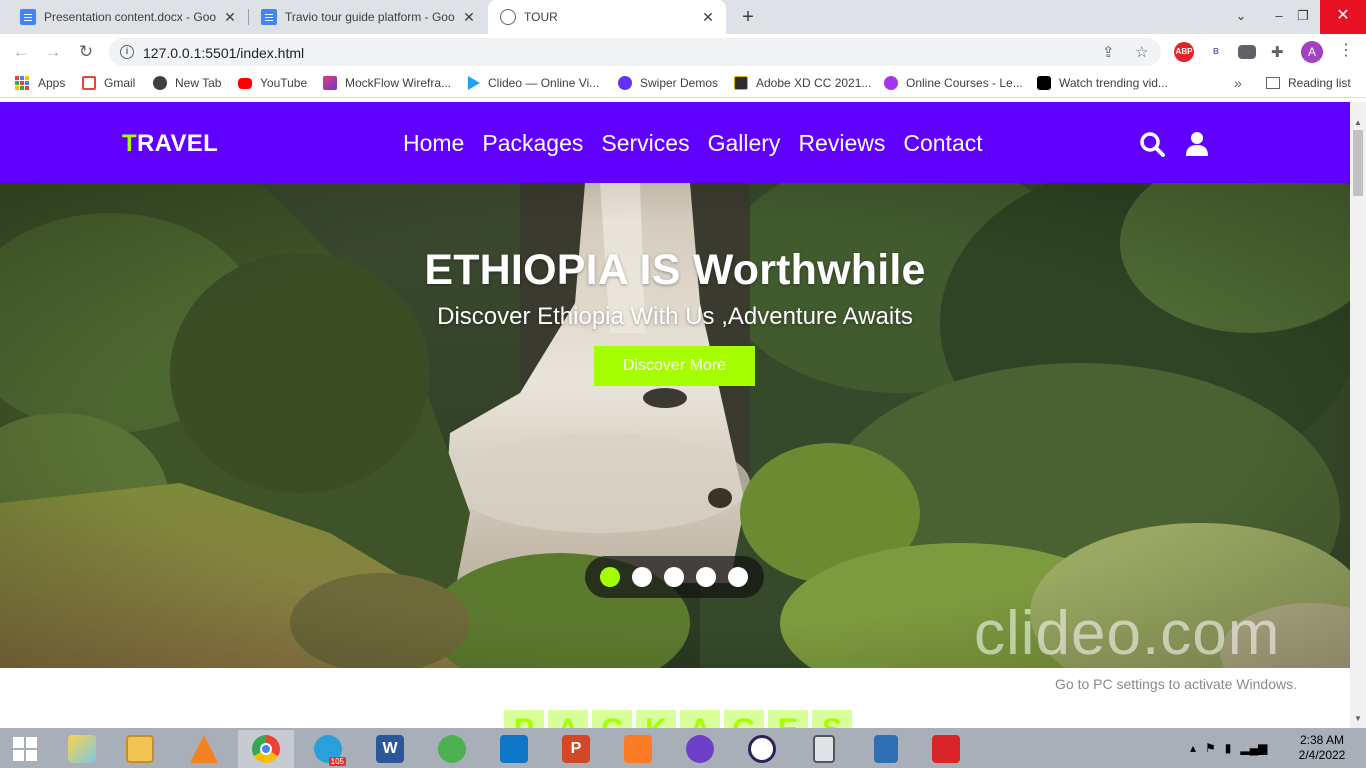 The width and height of the screenshot is (1366, 768). I want to click on reading-list-icon, so click(1273, 83).